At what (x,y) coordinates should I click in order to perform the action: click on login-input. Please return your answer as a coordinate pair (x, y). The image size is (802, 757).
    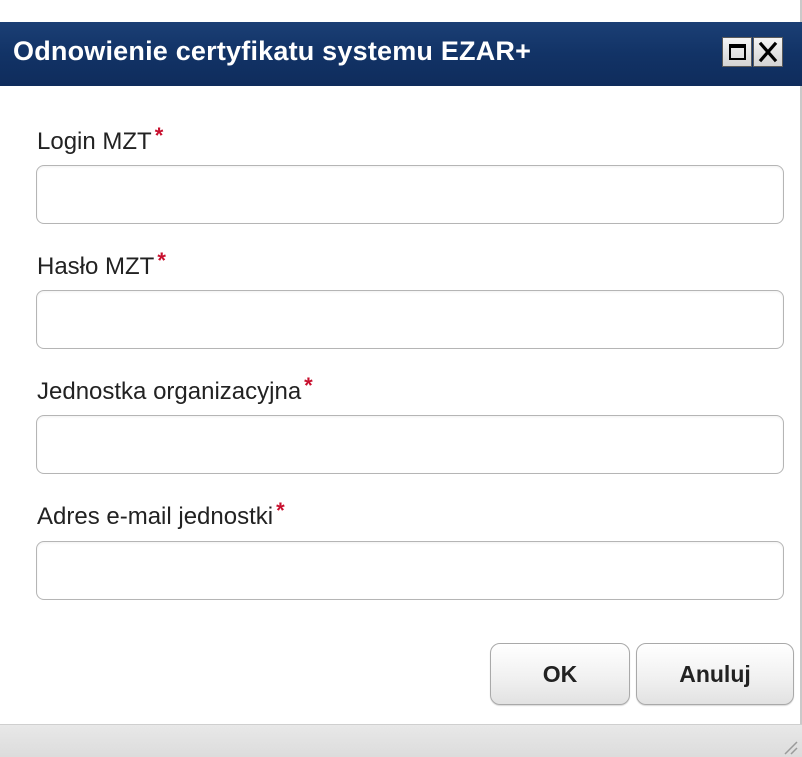
    Looking at the image, I should click on (410, 194).